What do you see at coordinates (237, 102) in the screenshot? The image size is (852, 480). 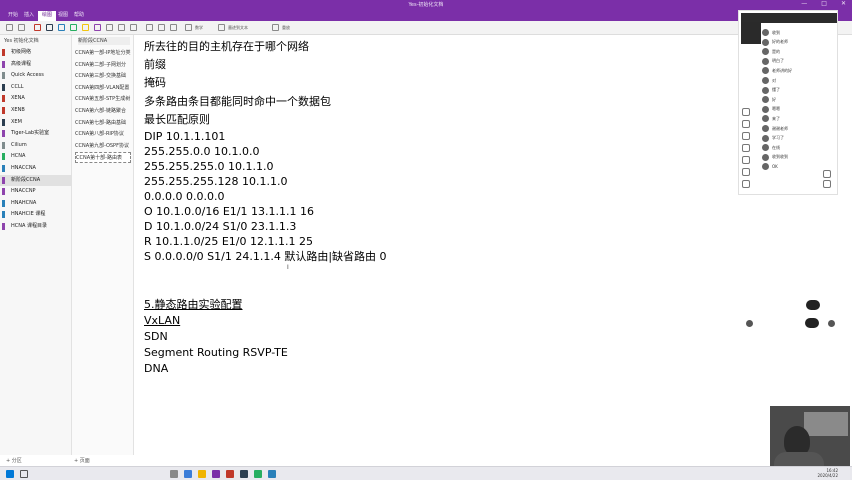 I see `content-line: 多条路由条目都能同时命中一个数据包` at bounding box center [237, 102].